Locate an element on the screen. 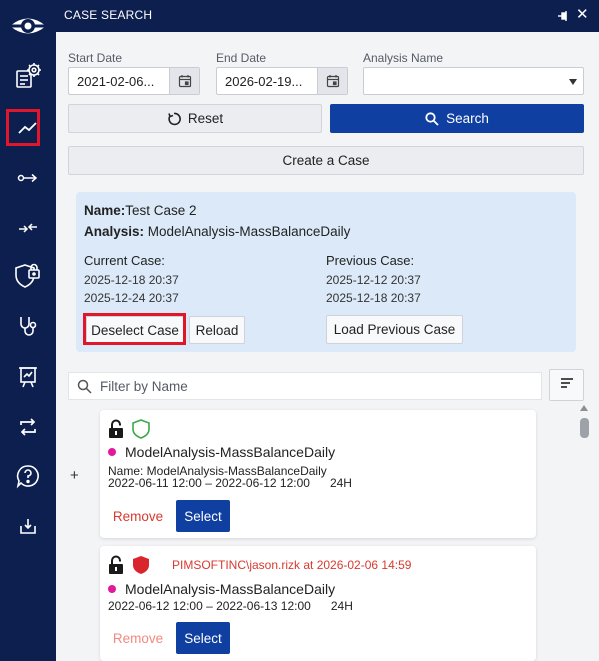 This screenshot has height=661, width=599. end-date-label: End Date is located at coordinates (241, 58).